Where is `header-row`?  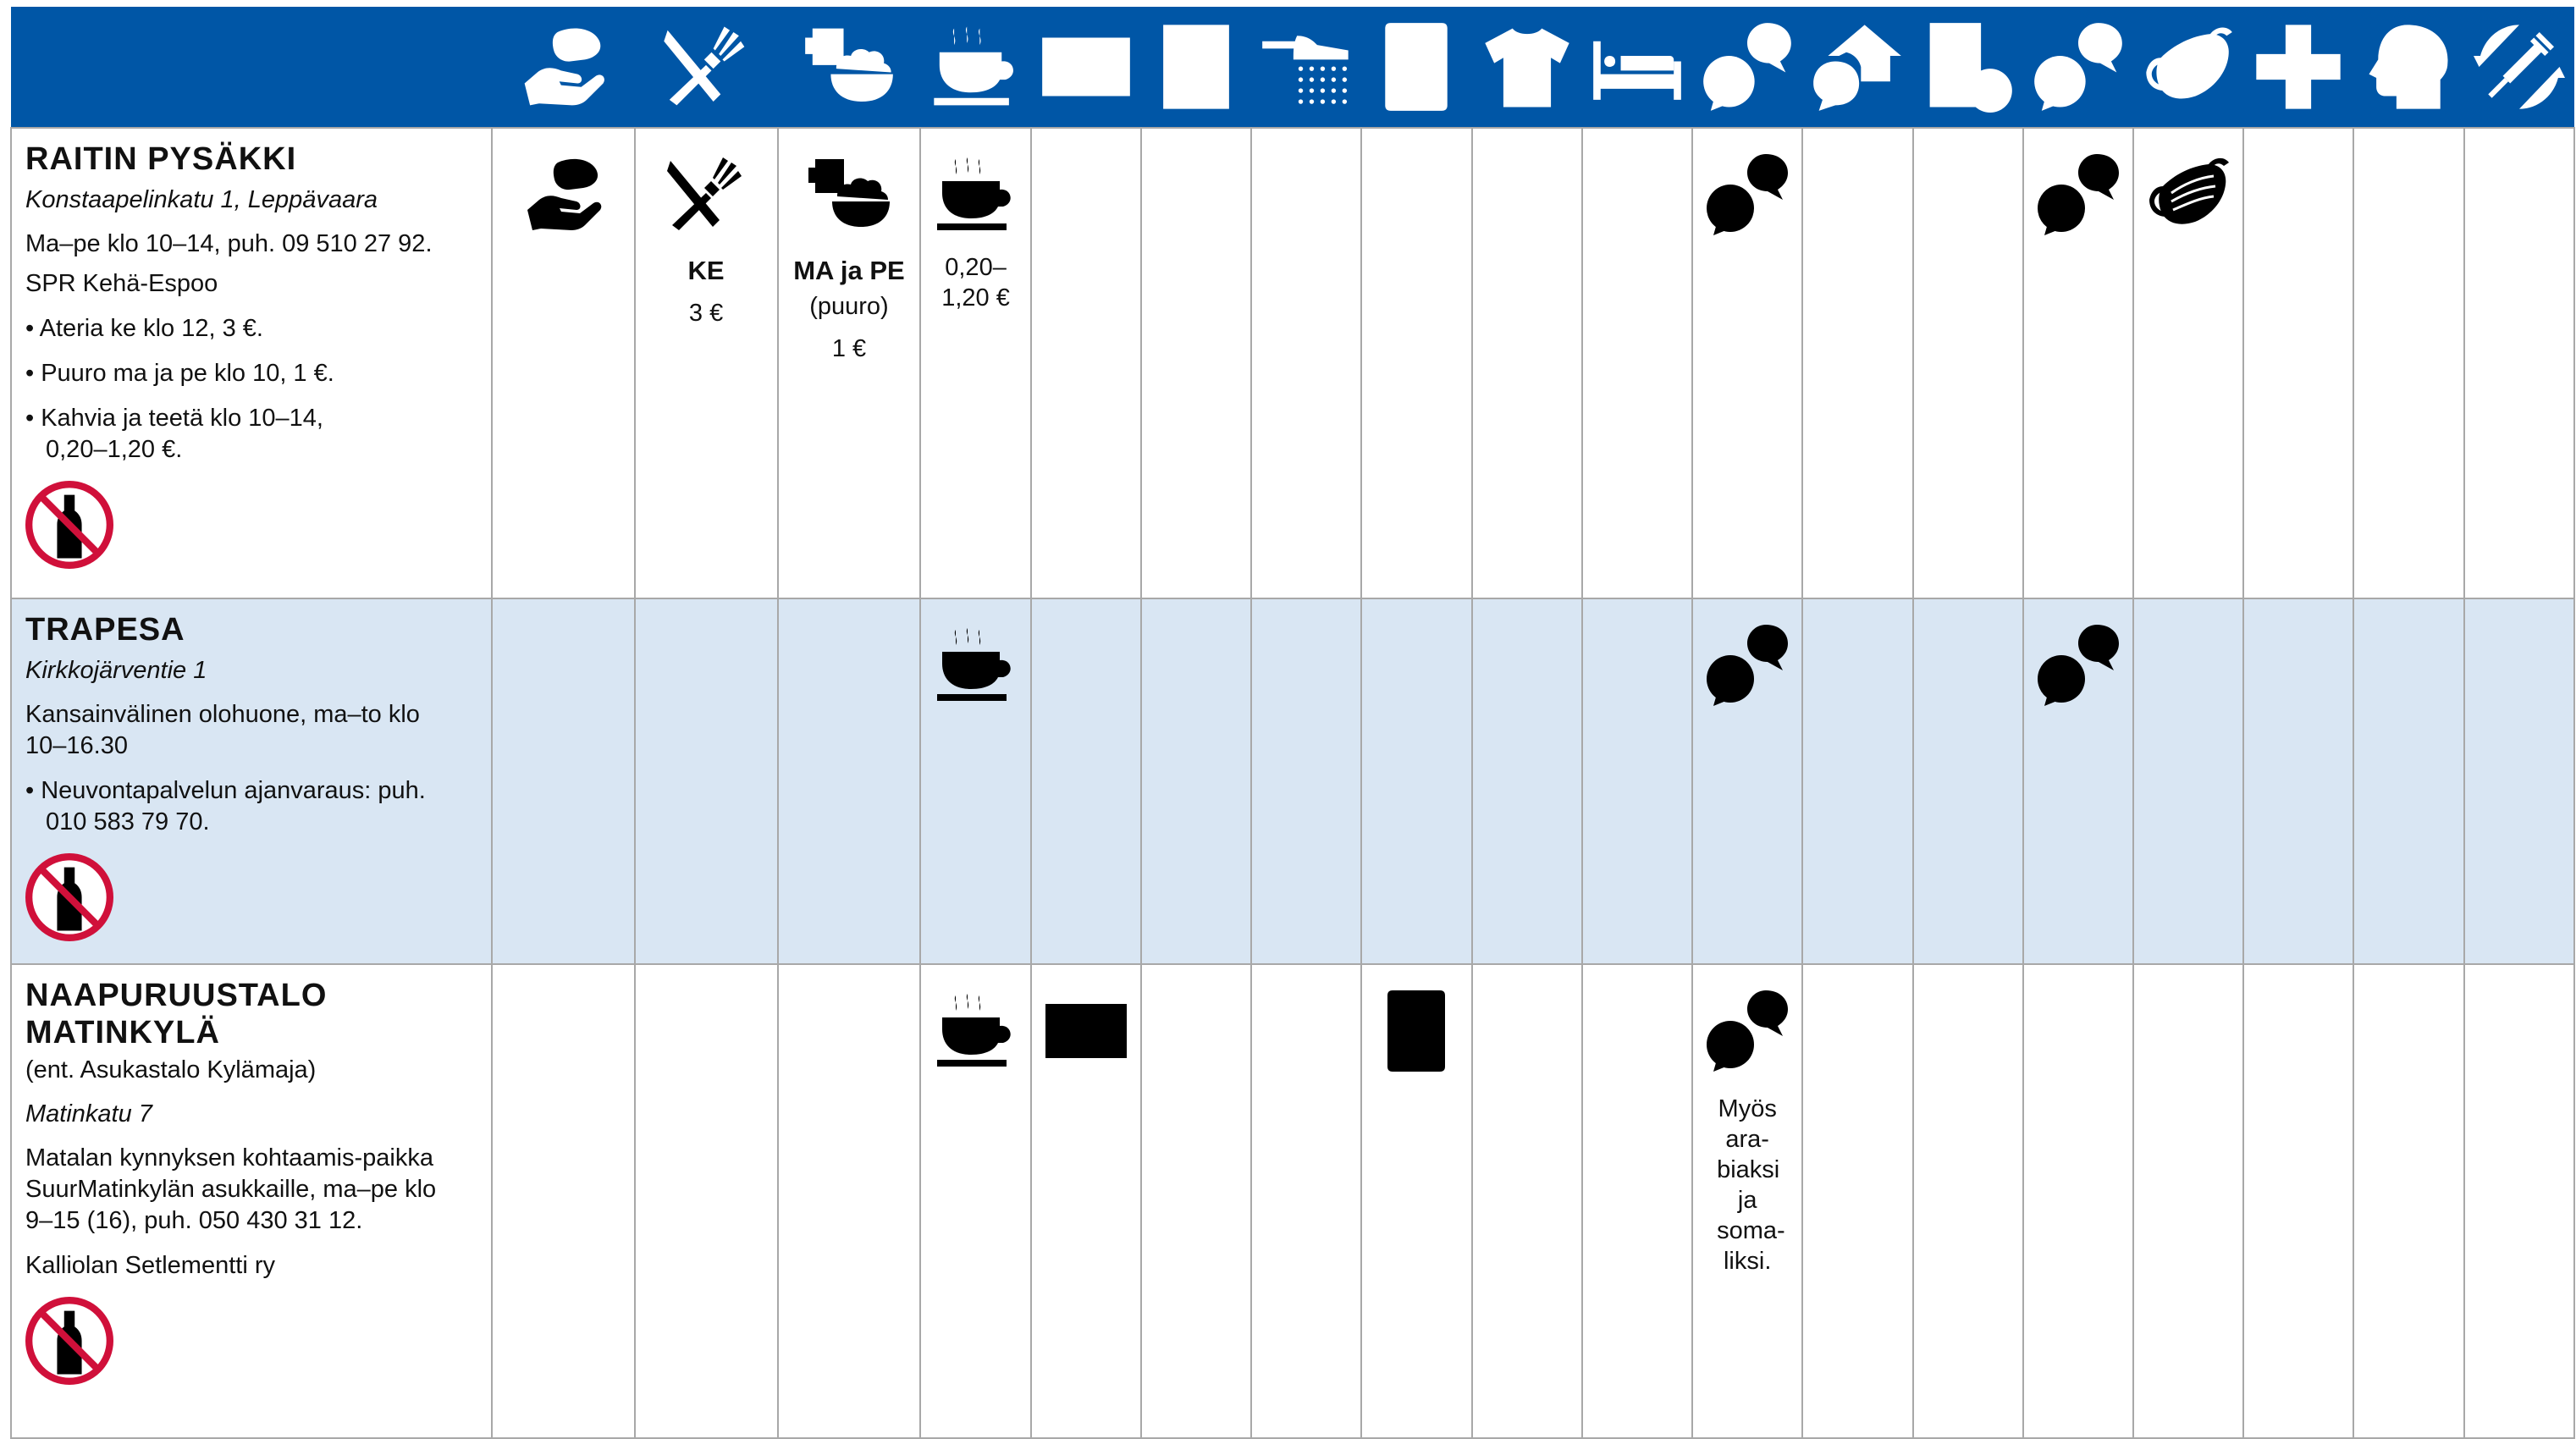
header-row is located at coordinates (1292, 67).